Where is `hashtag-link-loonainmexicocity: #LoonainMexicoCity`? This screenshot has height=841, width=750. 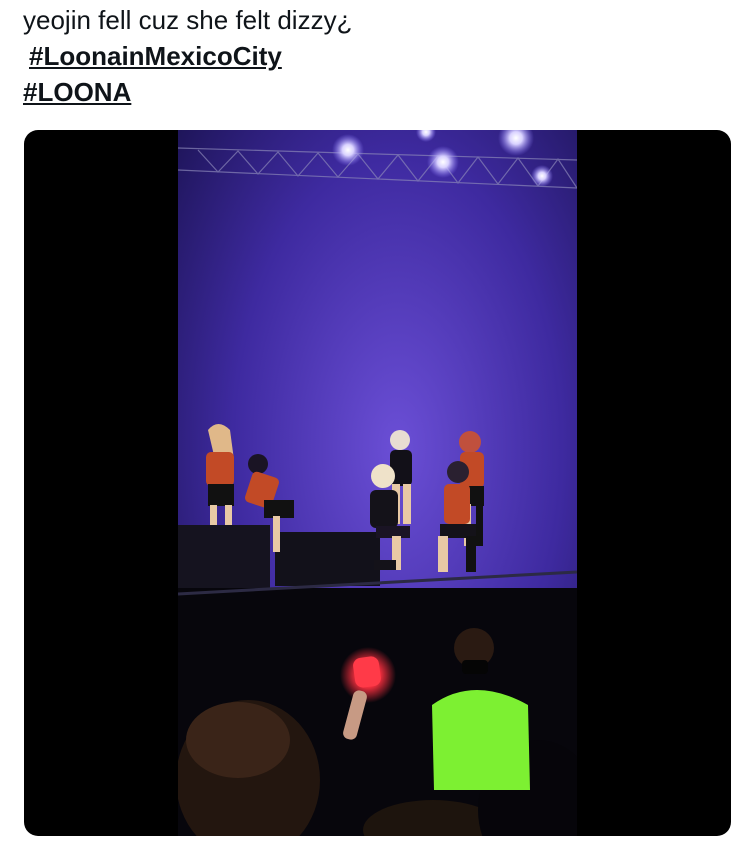
hashtag-link-loonainmexicocity: #LoonainMexicoCity is located at coordinates (155, 56).